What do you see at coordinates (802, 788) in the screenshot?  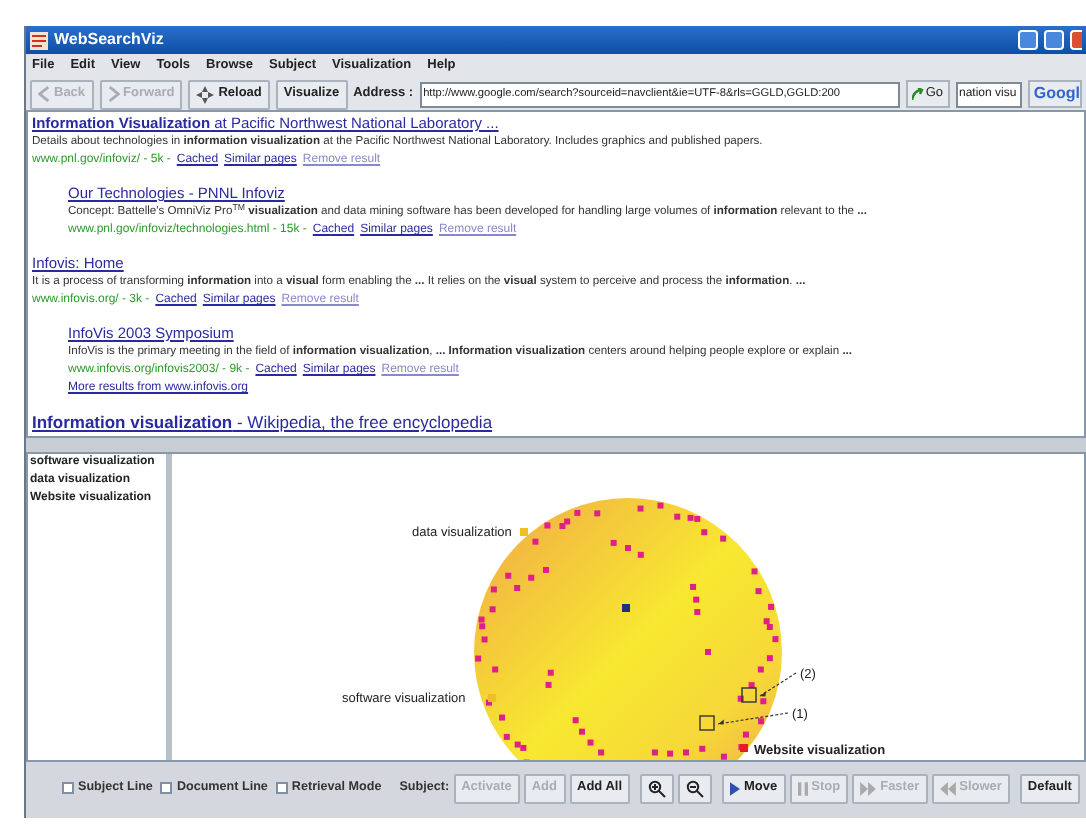 I see `pause-icon` at bounding box center [802, 788].